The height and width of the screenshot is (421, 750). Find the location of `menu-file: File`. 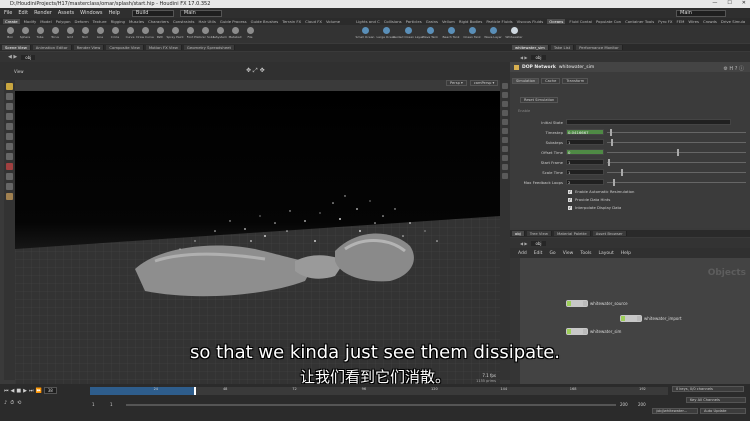

menu-file: File is located at coordinates (8, 13).